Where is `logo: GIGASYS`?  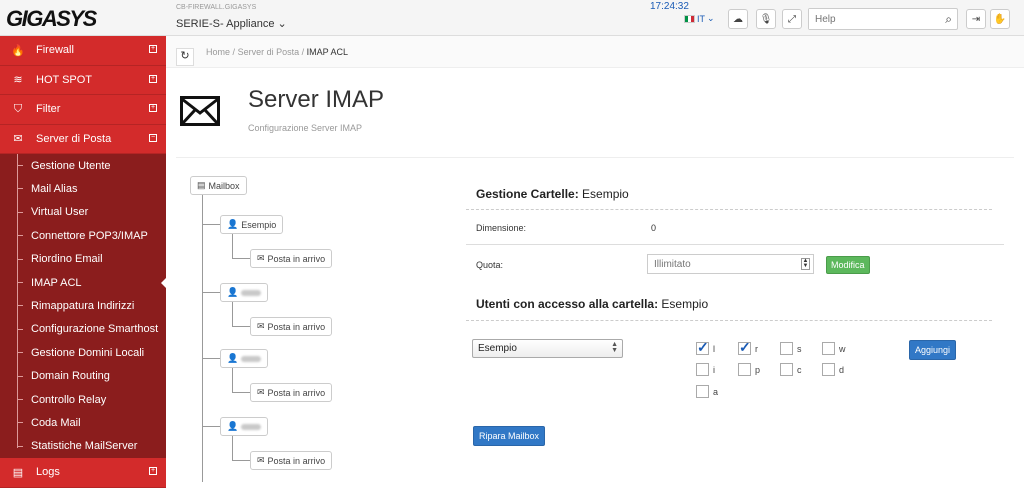 logo: GIGASYS is located at coordinates (51, 18).